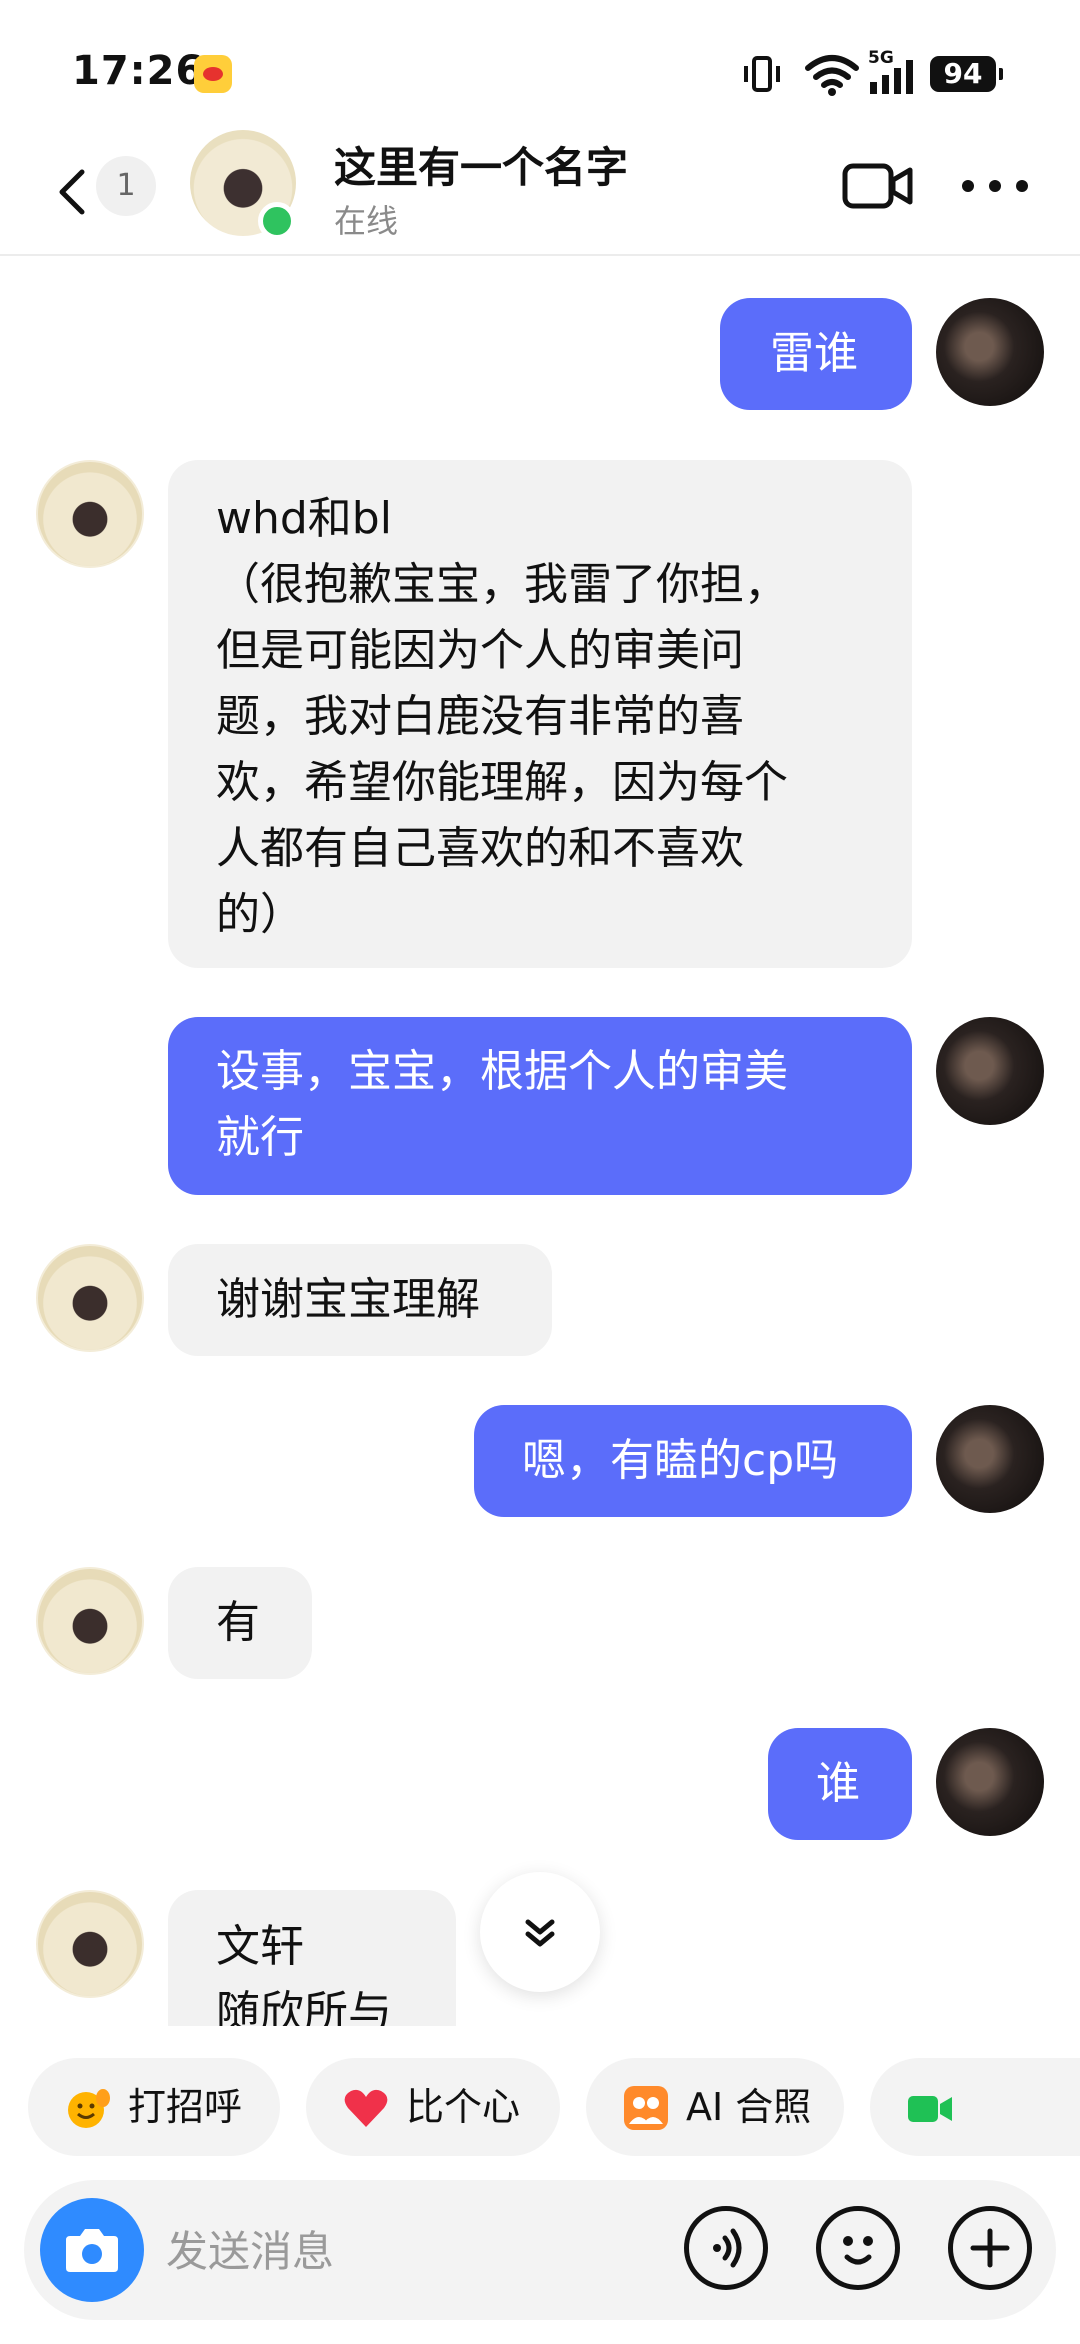 The image size is (1080, 2344). What do you see at coordinates (481, 164) in the screenshot?
I see `contact-name: 这里有一个名字` at bounding box center [481, 164].